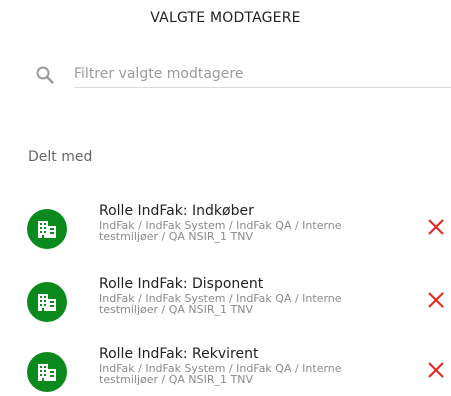  Describe the element at coordinates (262, 75) in the screenshot. I see `filter-recipients-input` at that location.